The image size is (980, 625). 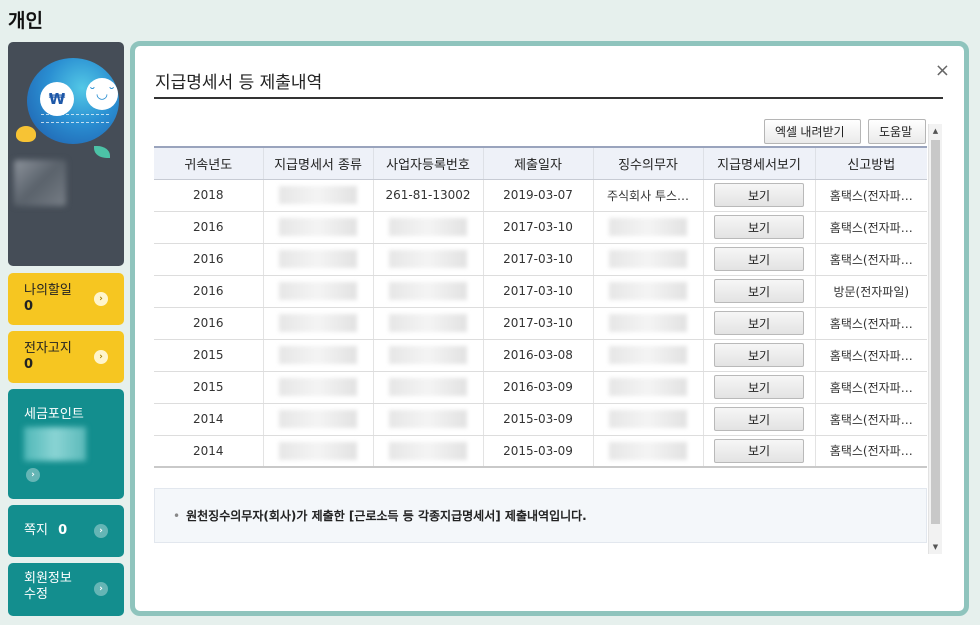 I want to click on sidebar-item-edit-member-info: 회원정보 수정 ›, so click(x=66, y=589).